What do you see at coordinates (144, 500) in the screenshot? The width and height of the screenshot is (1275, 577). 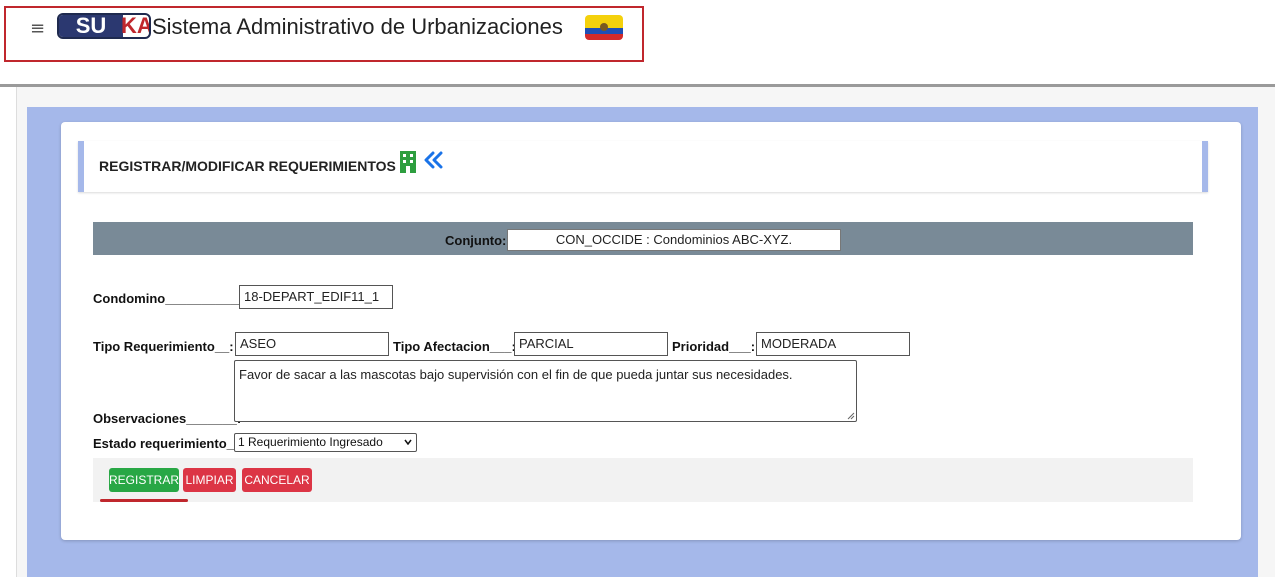 I see `registrar-highlight-underline` at bounding box center [144, 500].